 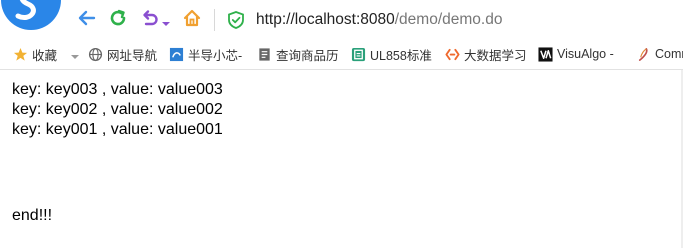 I want to click on bookmark-chip-site: 半导小芯-, so click(x=205, y=54).